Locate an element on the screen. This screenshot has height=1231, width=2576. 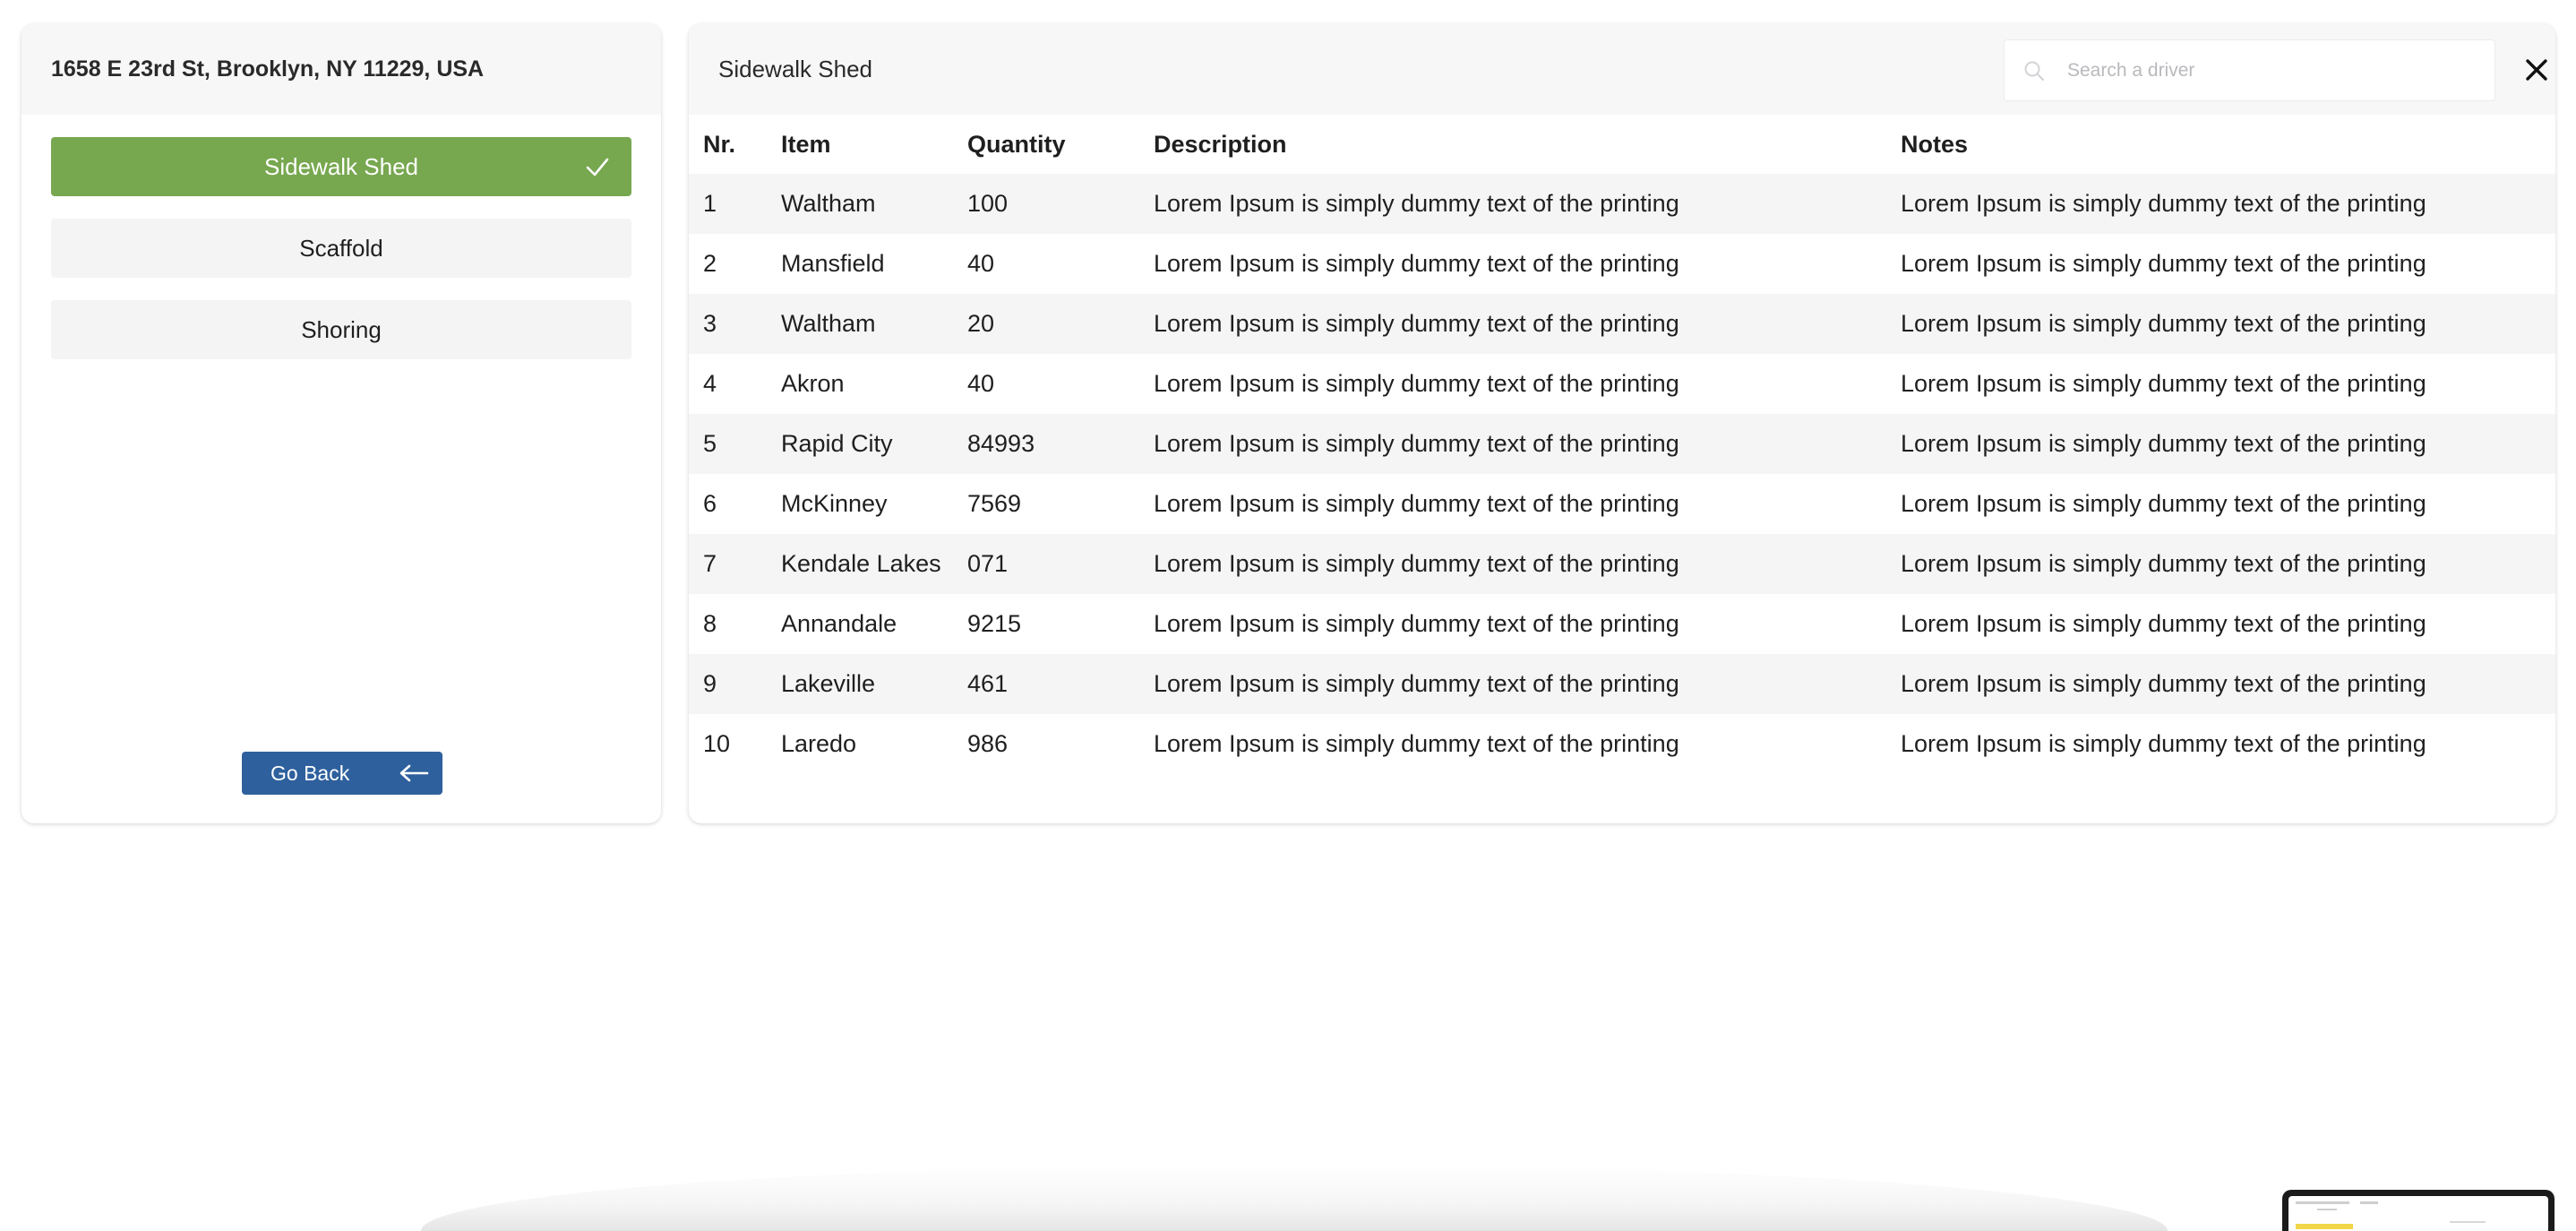
cell-quantity: 7569 is located at coordinates (994, 503).